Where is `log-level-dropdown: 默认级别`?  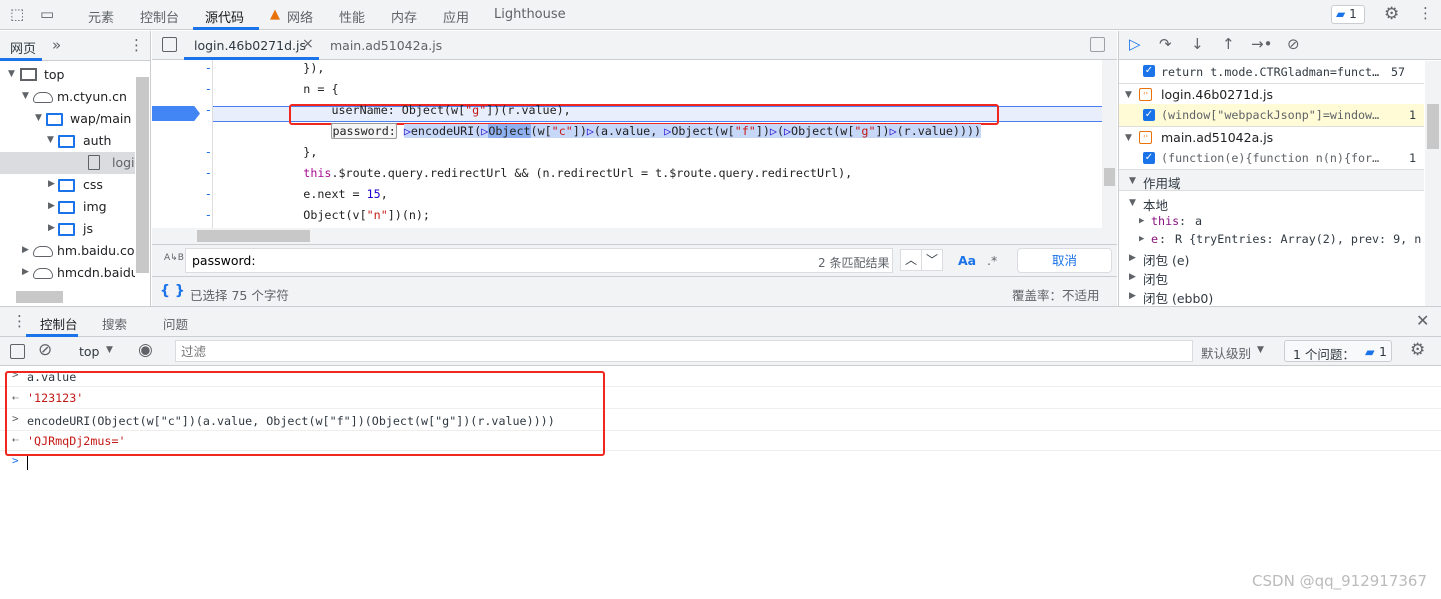 log-level-dropdown: 默认级别 is located at coordinates (1226, 352).